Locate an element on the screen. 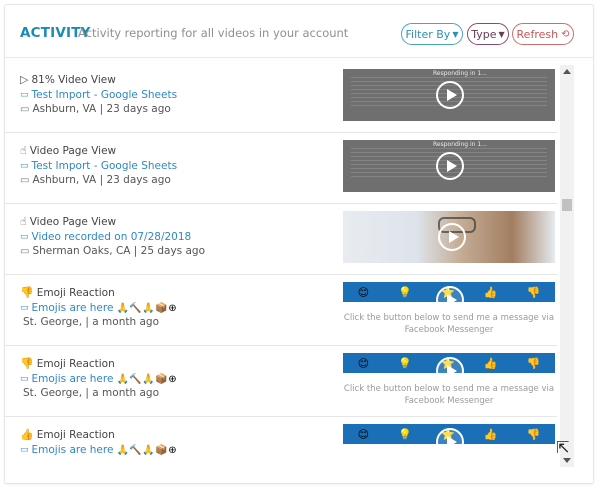 This screenshot has height=488, width=600. refresh-label: Refresh is located at coordinates (537, 34).